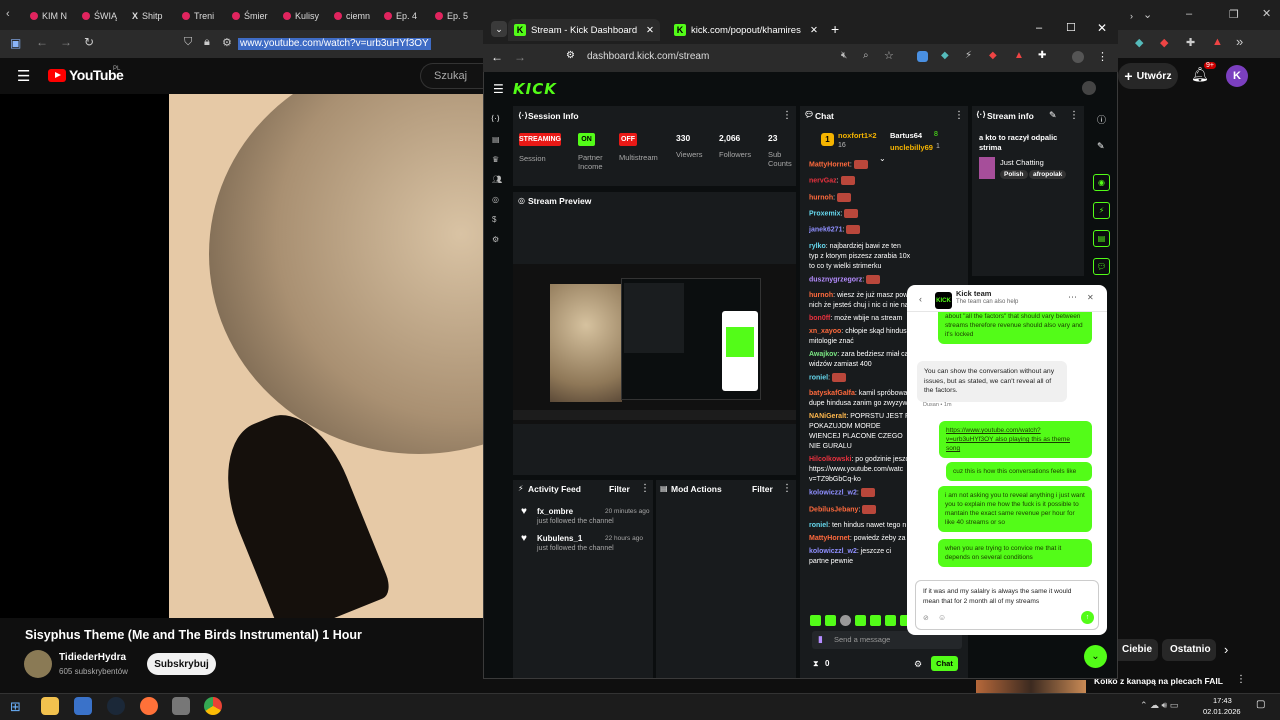  Describe the element at coordinates (1101, 238) in the screenshot. I see `rail-layout-button: ▤` at that location.